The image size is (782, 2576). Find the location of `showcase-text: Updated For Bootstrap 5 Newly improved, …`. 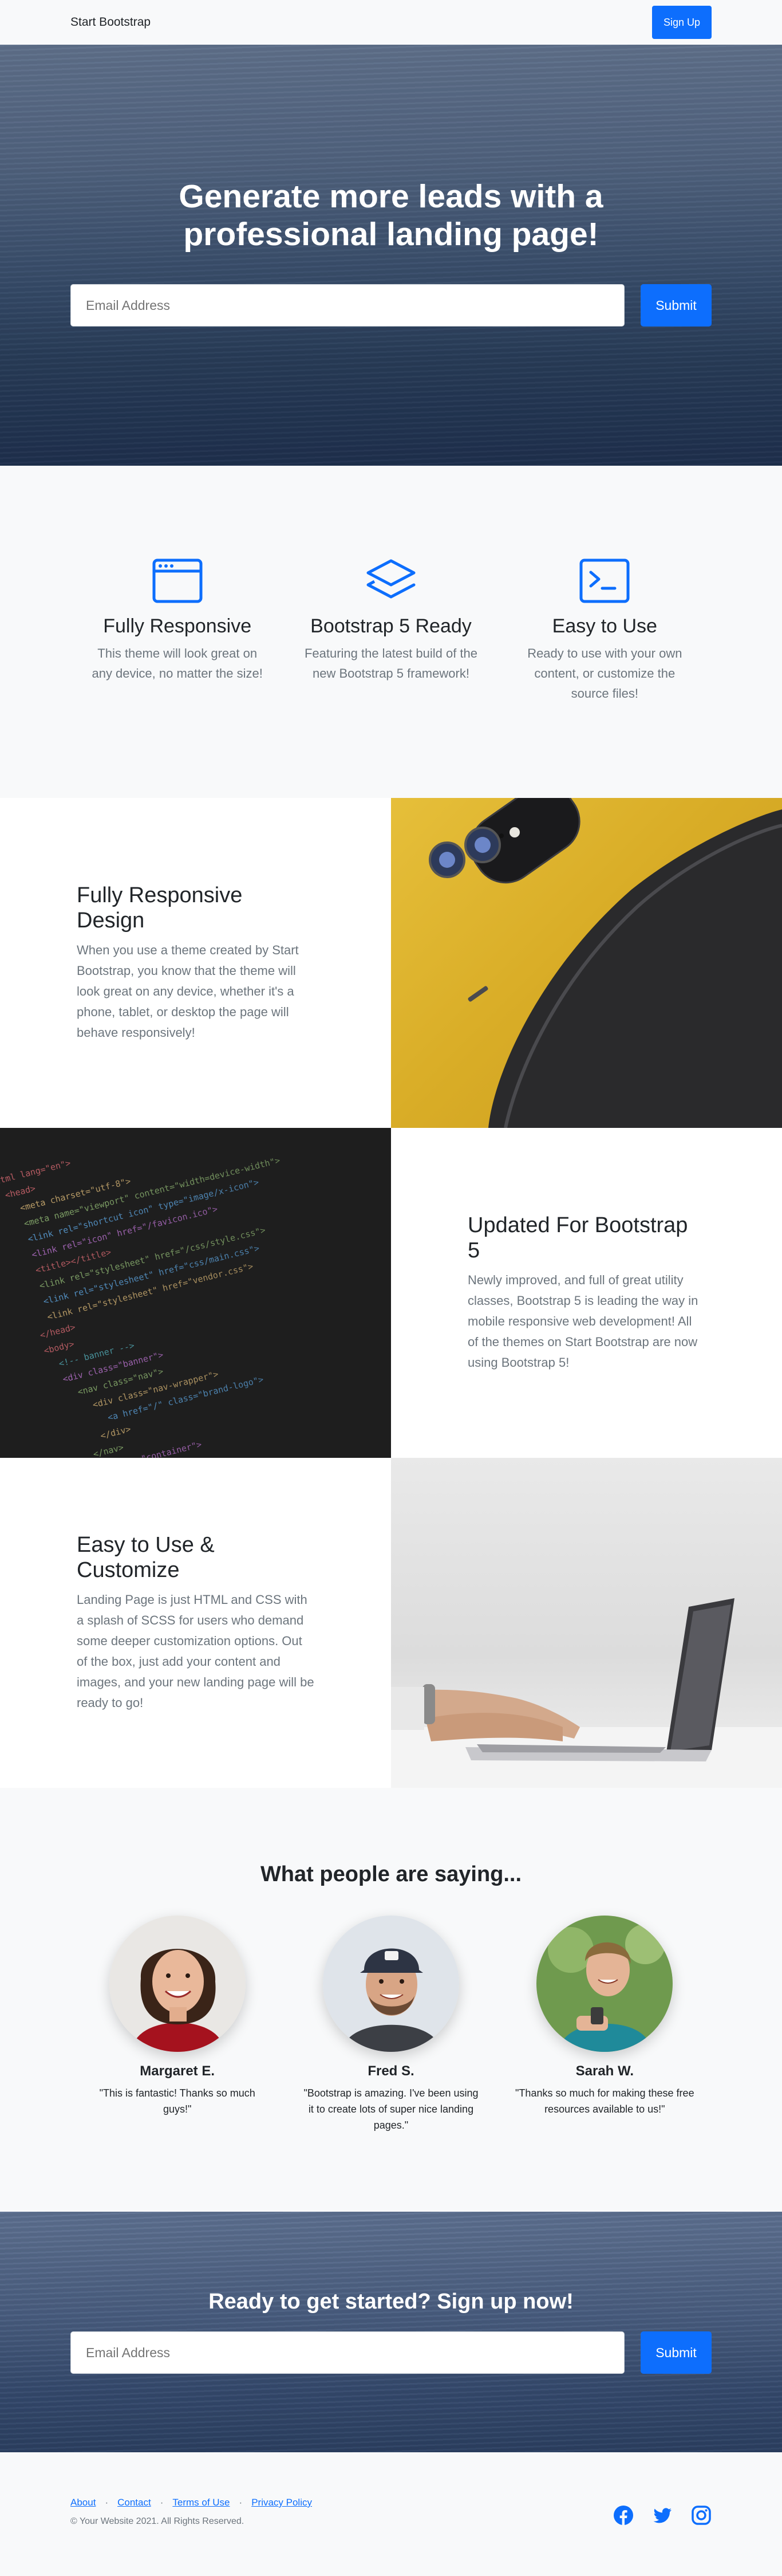

showcase-text: Updated For Bootstrap 5 Newly improved, … is located at coordinates (586, 1293).